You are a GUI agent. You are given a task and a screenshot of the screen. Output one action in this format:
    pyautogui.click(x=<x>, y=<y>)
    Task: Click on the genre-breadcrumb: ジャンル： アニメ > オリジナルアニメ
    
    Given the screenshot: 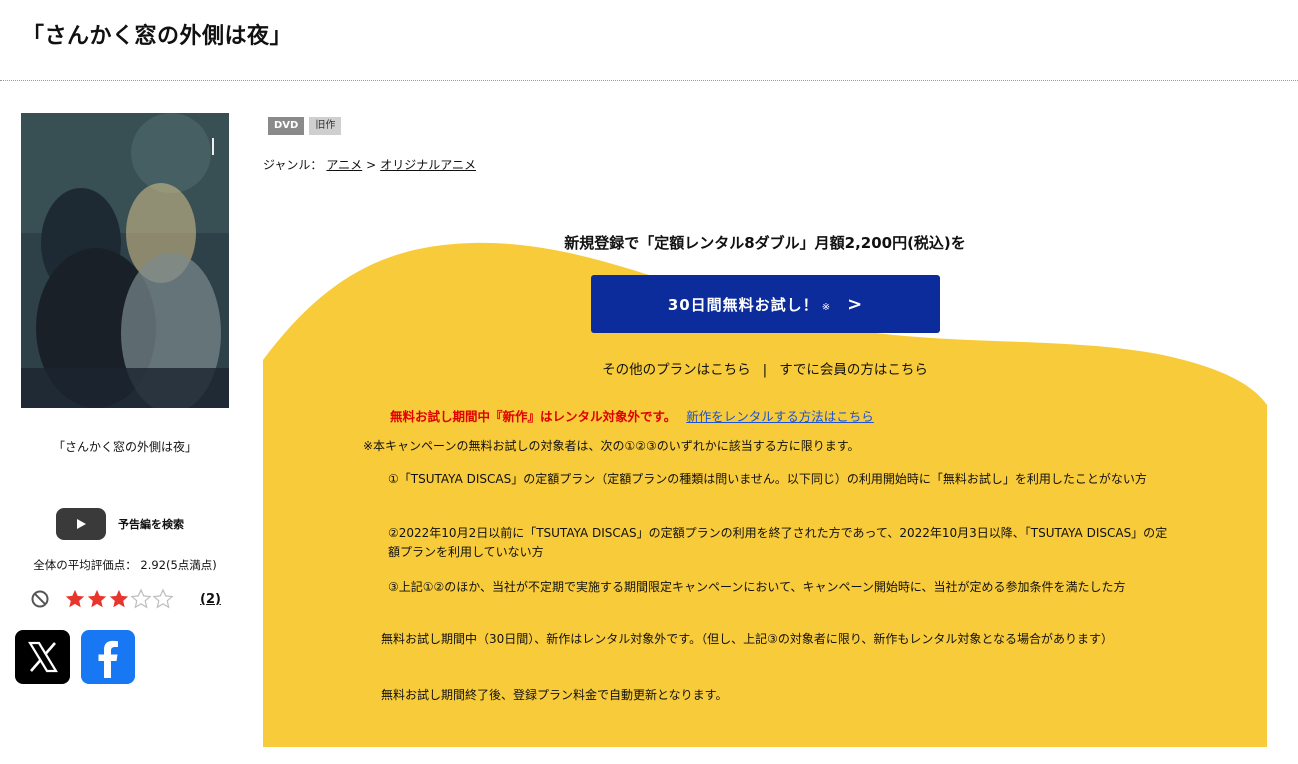 What is the action you would take?
    pyautogui.click(x=369, y=164)
    